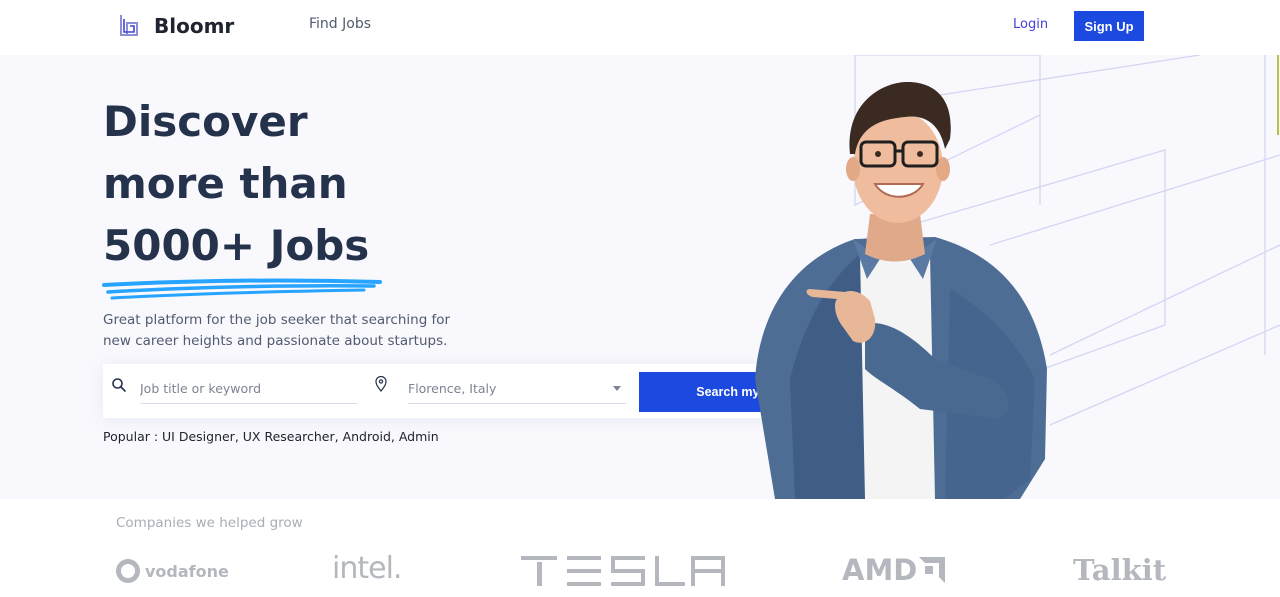 The image size is (1280, 597). Describe the element at coordinates (617, 388) in the screenshot. I see `chevron-down-icon` at that location.